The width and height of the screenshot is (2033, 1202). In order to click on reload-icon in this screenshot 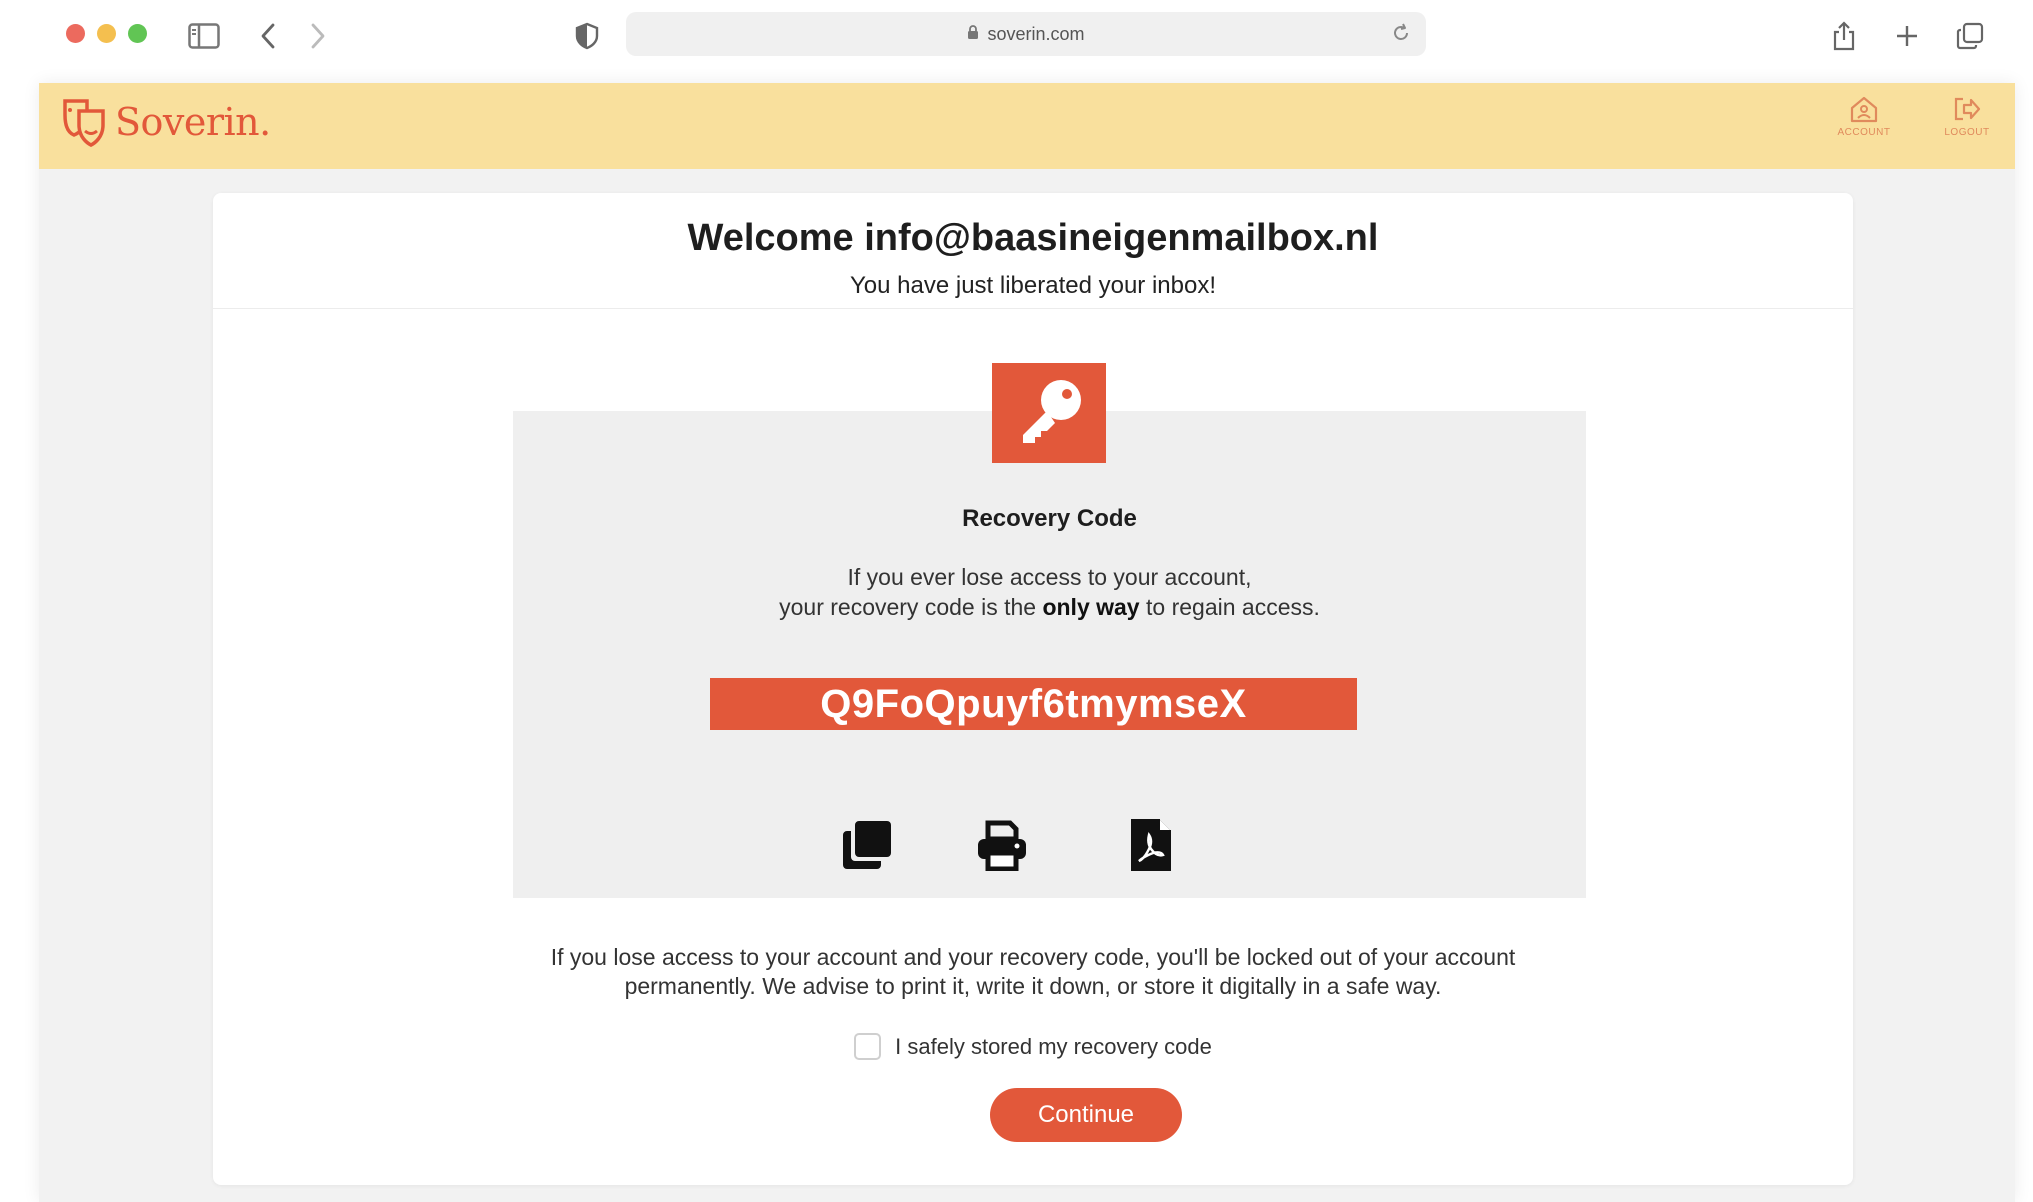, I will do `click(1401, 35)`.